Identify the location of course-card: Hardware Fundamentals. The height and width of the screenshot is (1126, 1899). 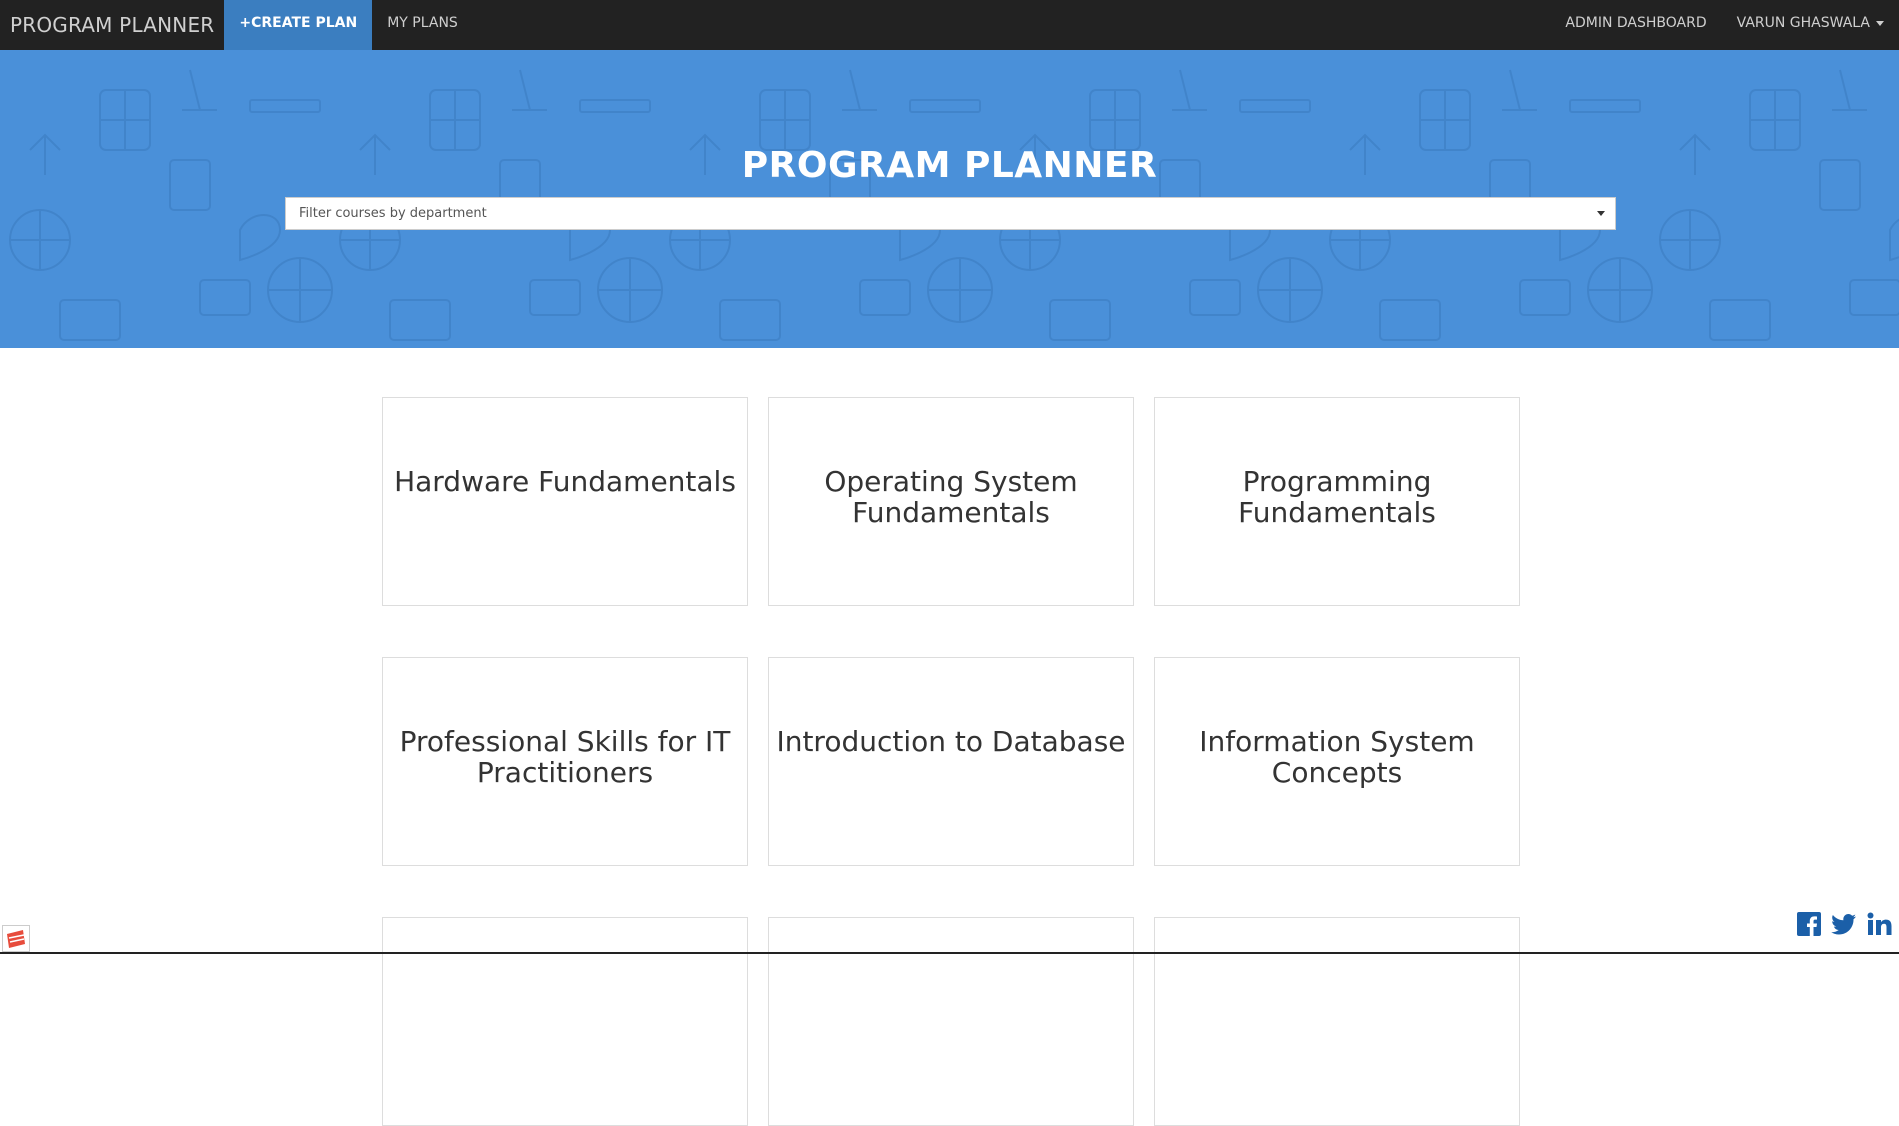
(565, 501).